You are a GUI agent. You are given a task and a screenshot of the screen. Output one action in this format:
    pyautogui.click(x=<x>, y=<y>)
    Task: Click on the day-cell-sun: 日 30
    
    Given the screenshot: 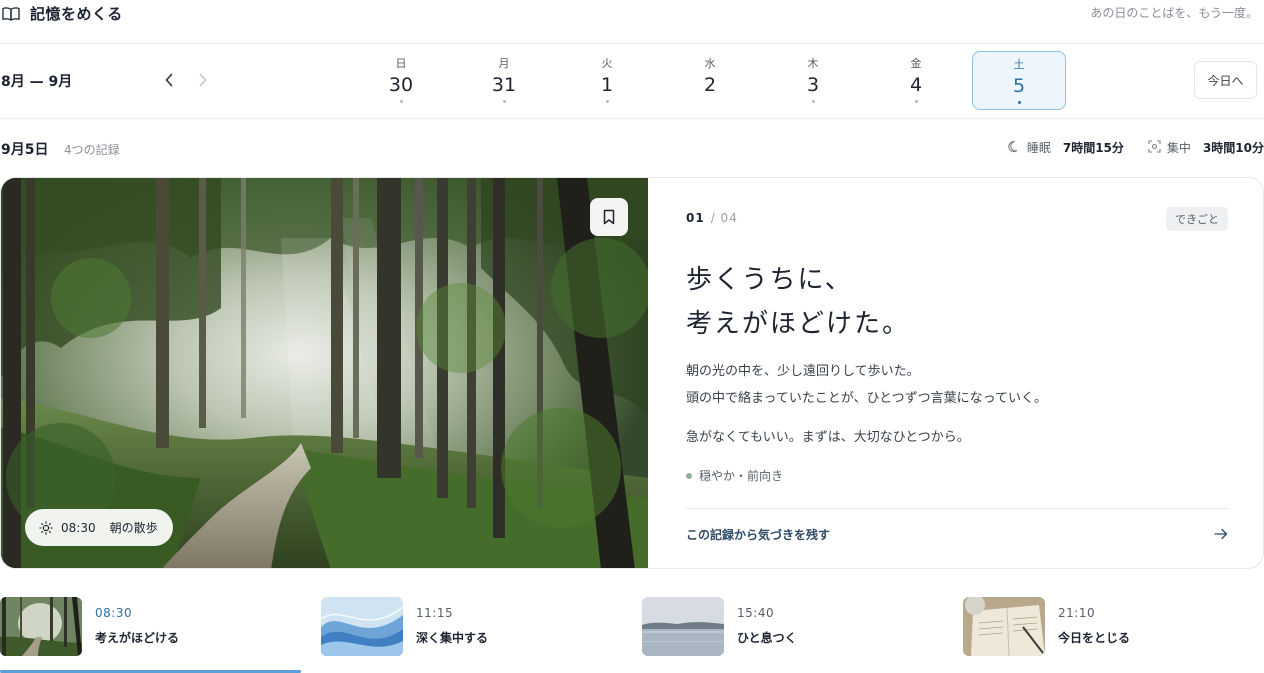 What is the action you would take?
    pyautogui.click(x=401, y=80)
    